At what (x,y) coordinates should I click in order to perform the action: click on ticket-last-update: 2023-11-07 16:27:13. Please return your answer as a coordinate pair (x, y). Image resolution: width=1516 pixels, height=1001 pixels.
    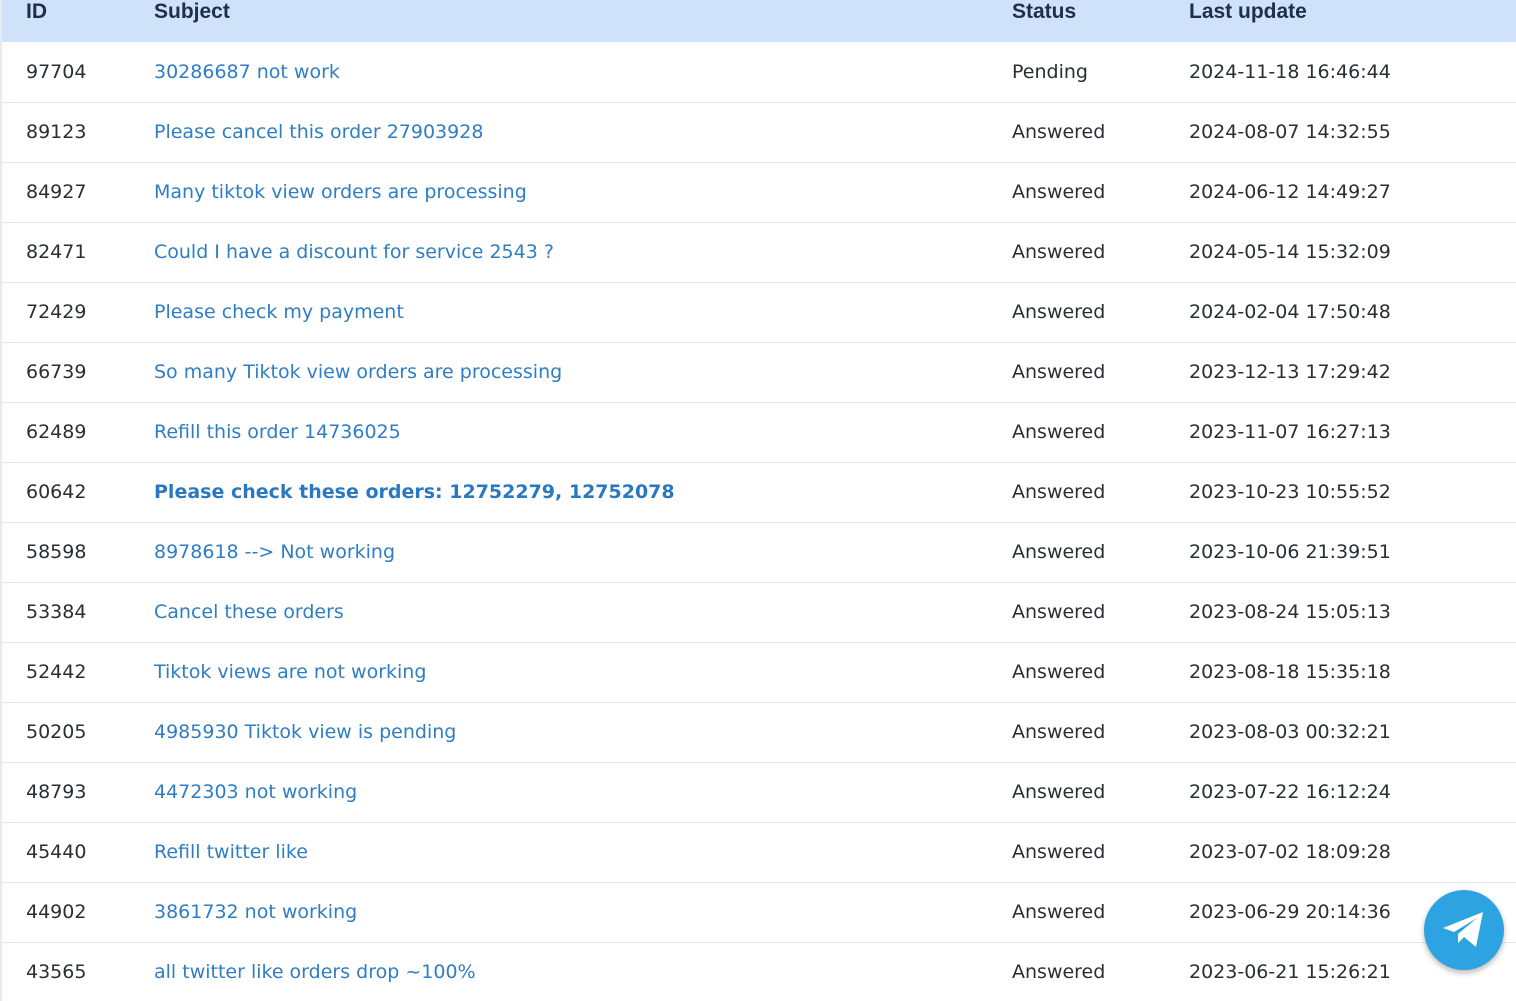
    Looking at the image, I should click on (1290, 432).